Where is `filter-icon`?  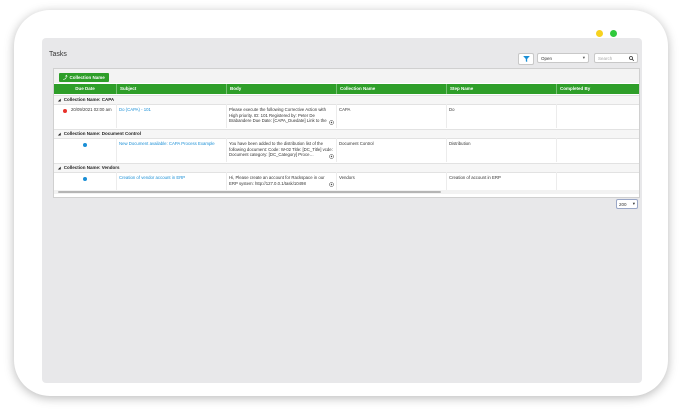
filter-icon is located at coordinates (526, 59).